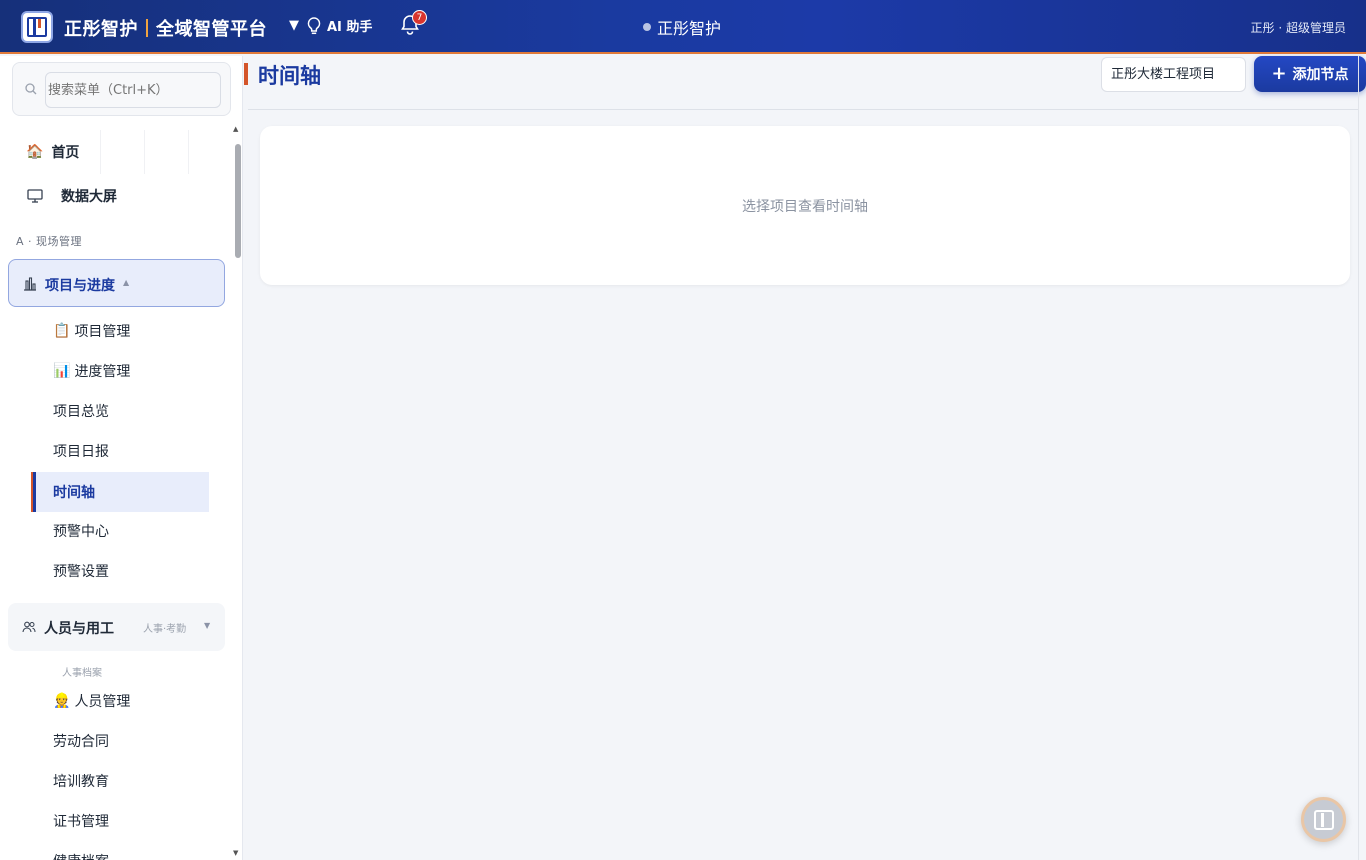 Image resolution: width=1366 pixels, height=860 pixels. Describe the element at coordinates (165, 152) in the screenshot. I see `home-row-divider` at that location.